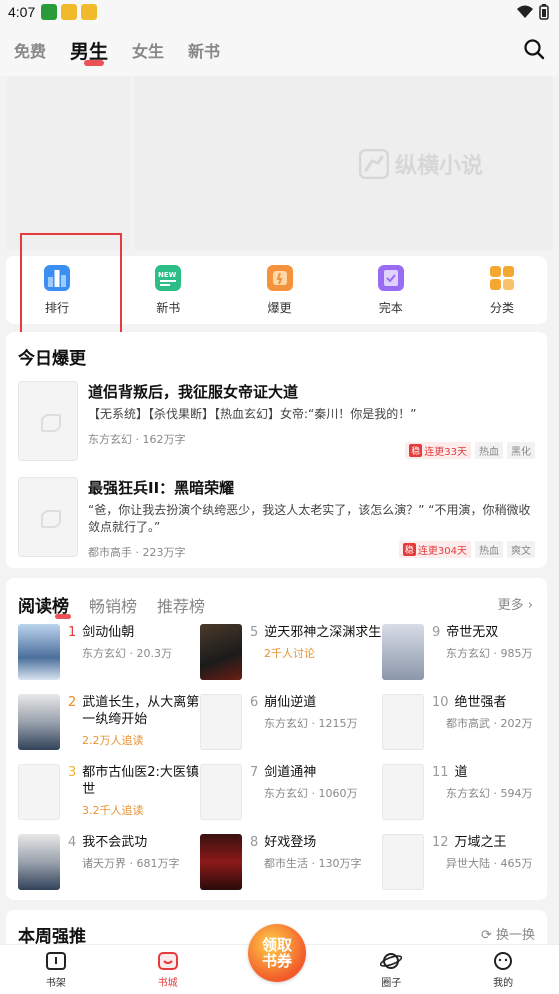 This screenshot has width=559, height=994. What do you see at coordinates (279, 50) in the screenshot?
I see `top-nav: 免费 男生 女生 新书` at bounding box center [279, 50].